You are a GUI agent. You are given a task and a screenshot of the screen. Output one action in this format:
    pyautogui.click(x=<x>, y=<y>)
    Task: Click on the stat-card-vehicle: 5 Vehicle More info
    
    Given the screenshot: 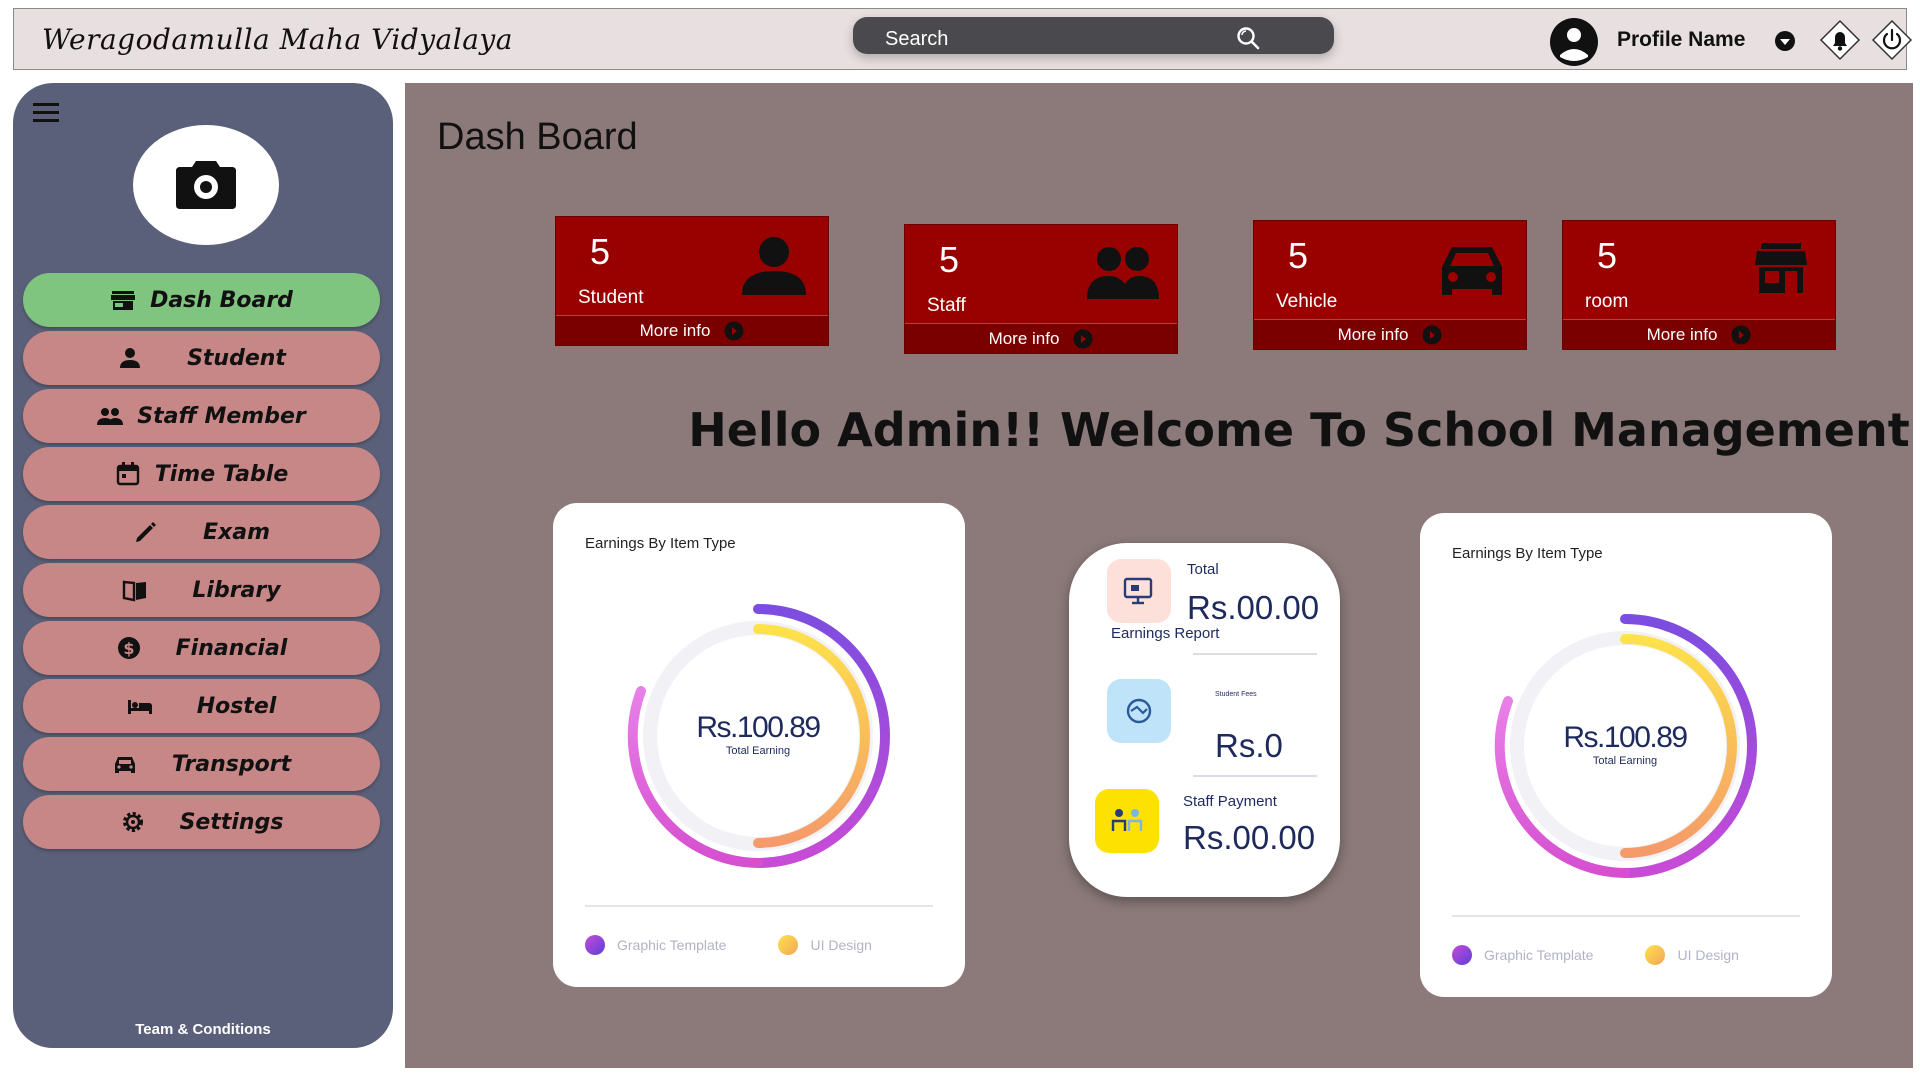 What is the action you would take?
    pyautogui.click(x=1390, y=285)
    